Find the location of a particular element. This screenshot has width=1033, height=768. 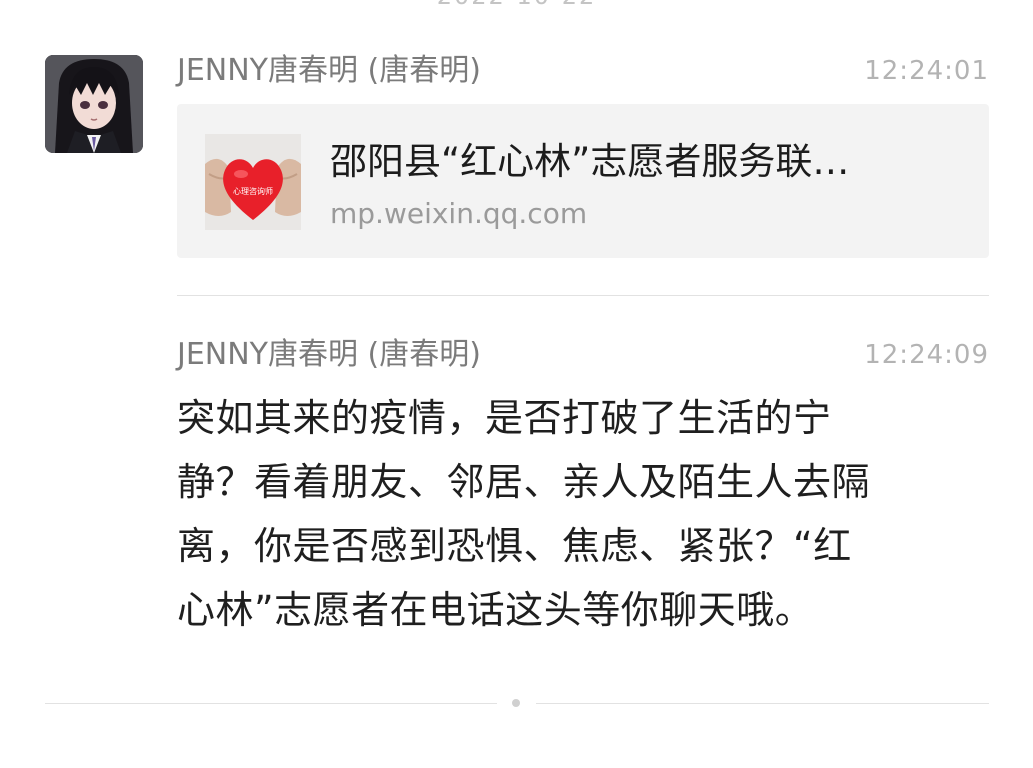

avatar is located at coordinates (94, 104).